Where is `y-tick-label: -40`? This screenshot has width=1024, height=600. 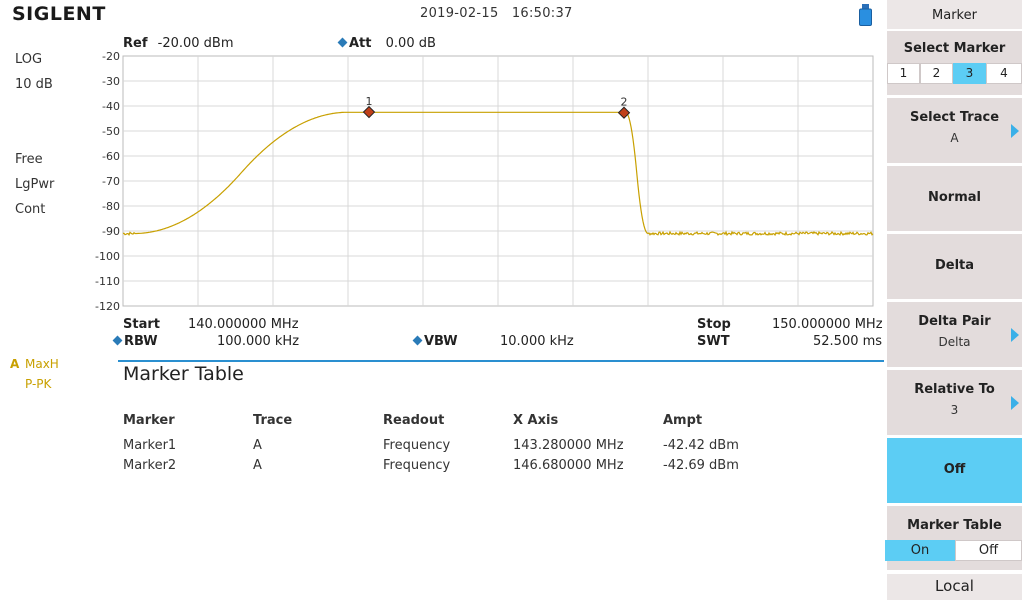
y-tick-label: -40 is located at coordinates (111, 106).